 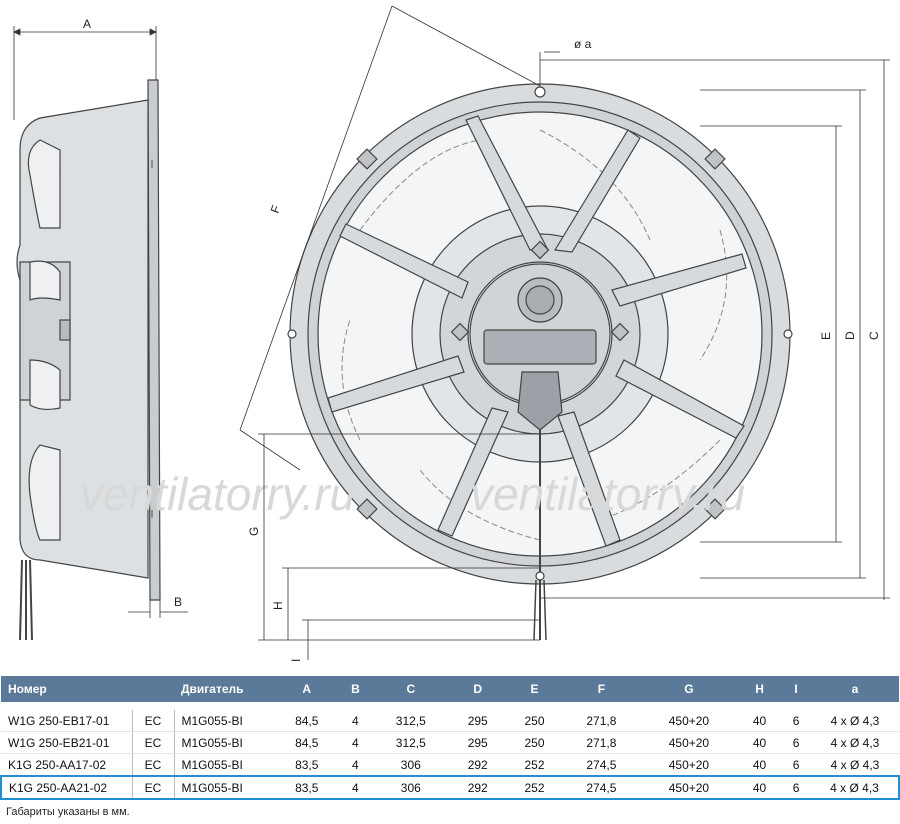 What do you see at coordinates (254, 531) in the screenshot?
I see `dim-label-g: G` at bounding box center [254, 531].